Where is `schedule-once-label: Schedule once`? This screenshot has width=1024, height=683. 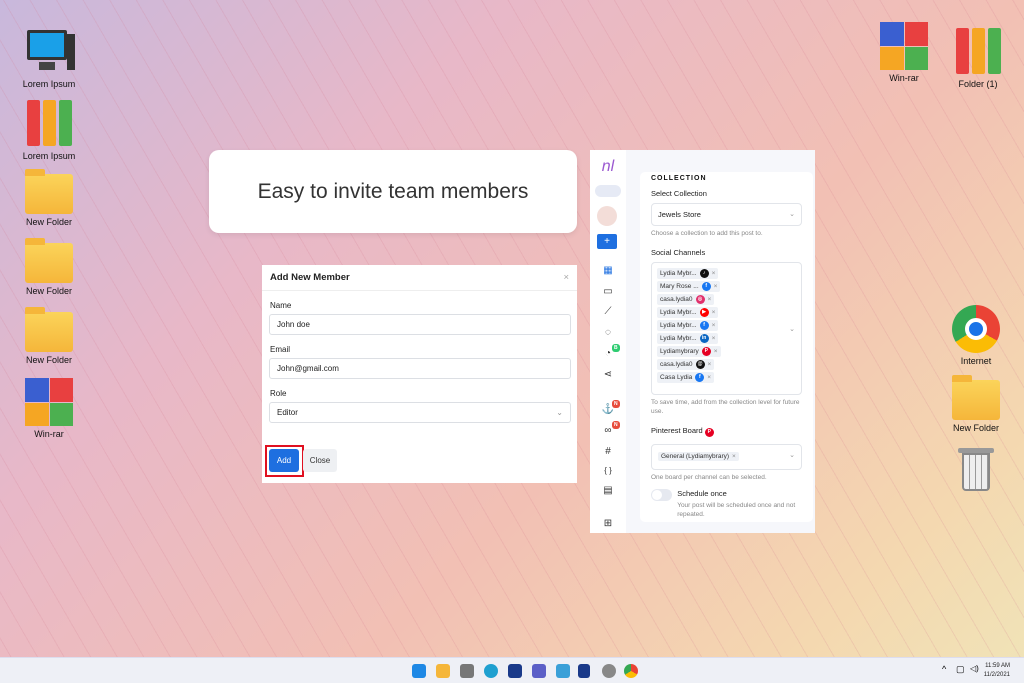
schedule-once-label: Schedule once is located at coordinates (702, 494).